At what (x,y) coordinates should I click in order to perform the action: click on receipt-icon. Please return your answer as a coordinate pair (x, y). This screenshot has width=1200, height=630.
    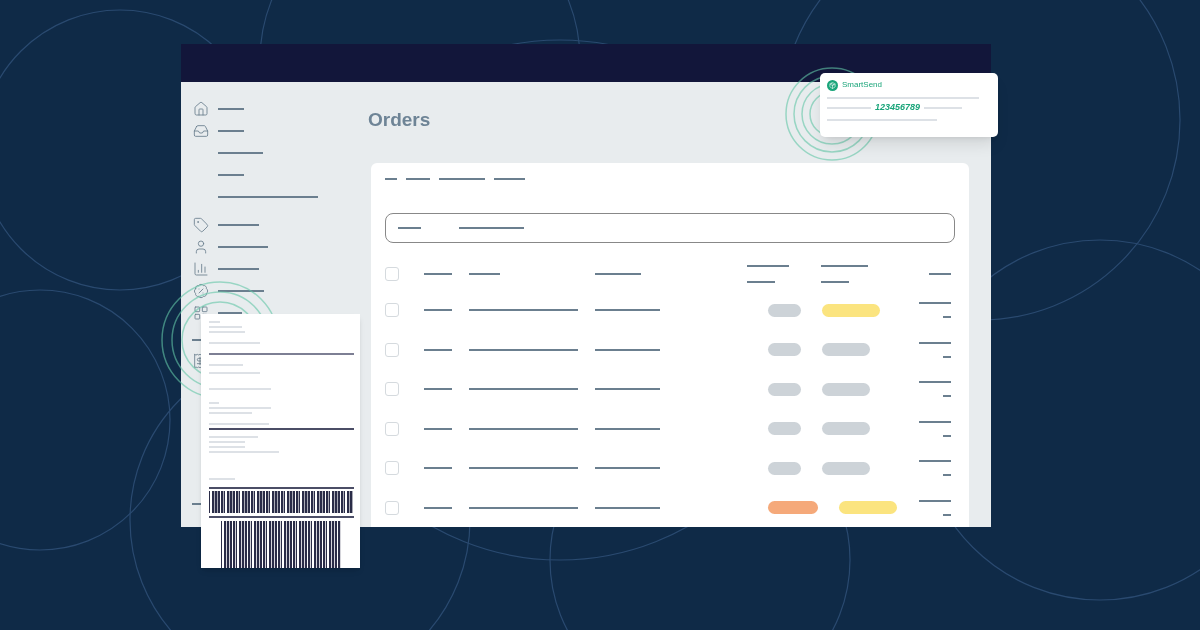
    Looking at the image, I should click on (196, 361).